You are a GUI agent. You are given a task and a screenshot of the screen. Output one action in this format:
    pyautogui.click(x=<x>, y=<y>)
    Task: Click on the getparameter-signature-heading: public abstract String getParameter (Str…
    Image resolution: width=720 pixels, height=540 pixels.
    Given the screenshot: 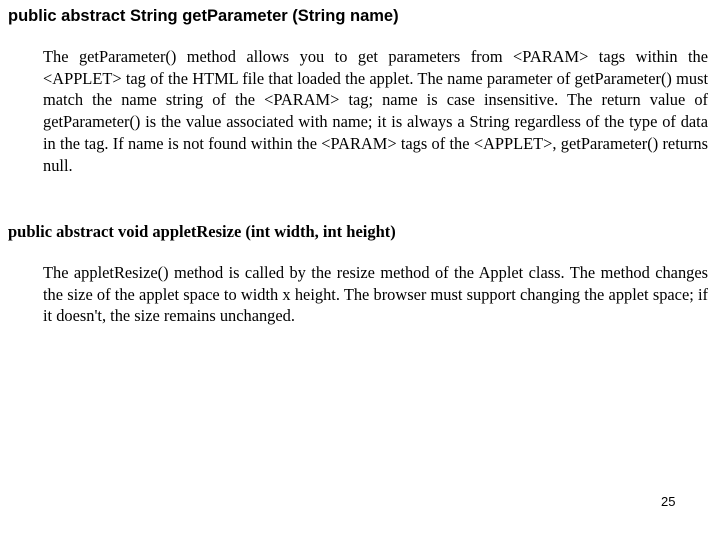 What is the action you would take?
    pyautogui.click(x=203, y=16)
    